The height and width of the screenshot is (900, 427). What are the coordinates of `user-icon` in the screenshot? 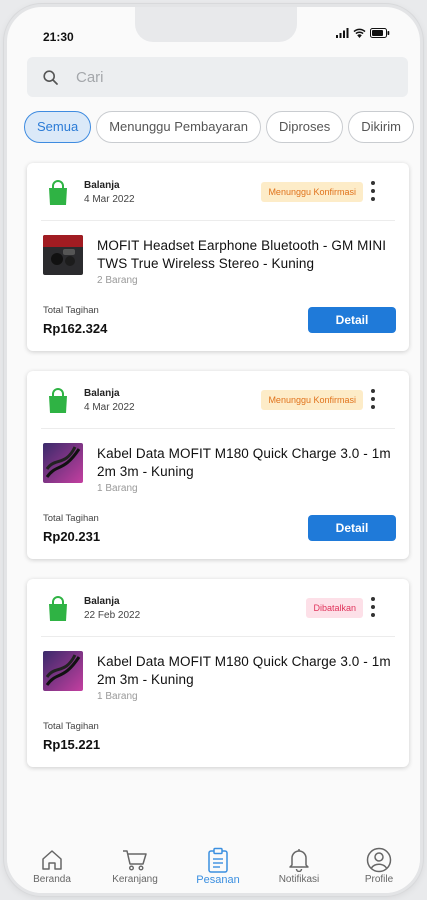 It's located at (379, 860).